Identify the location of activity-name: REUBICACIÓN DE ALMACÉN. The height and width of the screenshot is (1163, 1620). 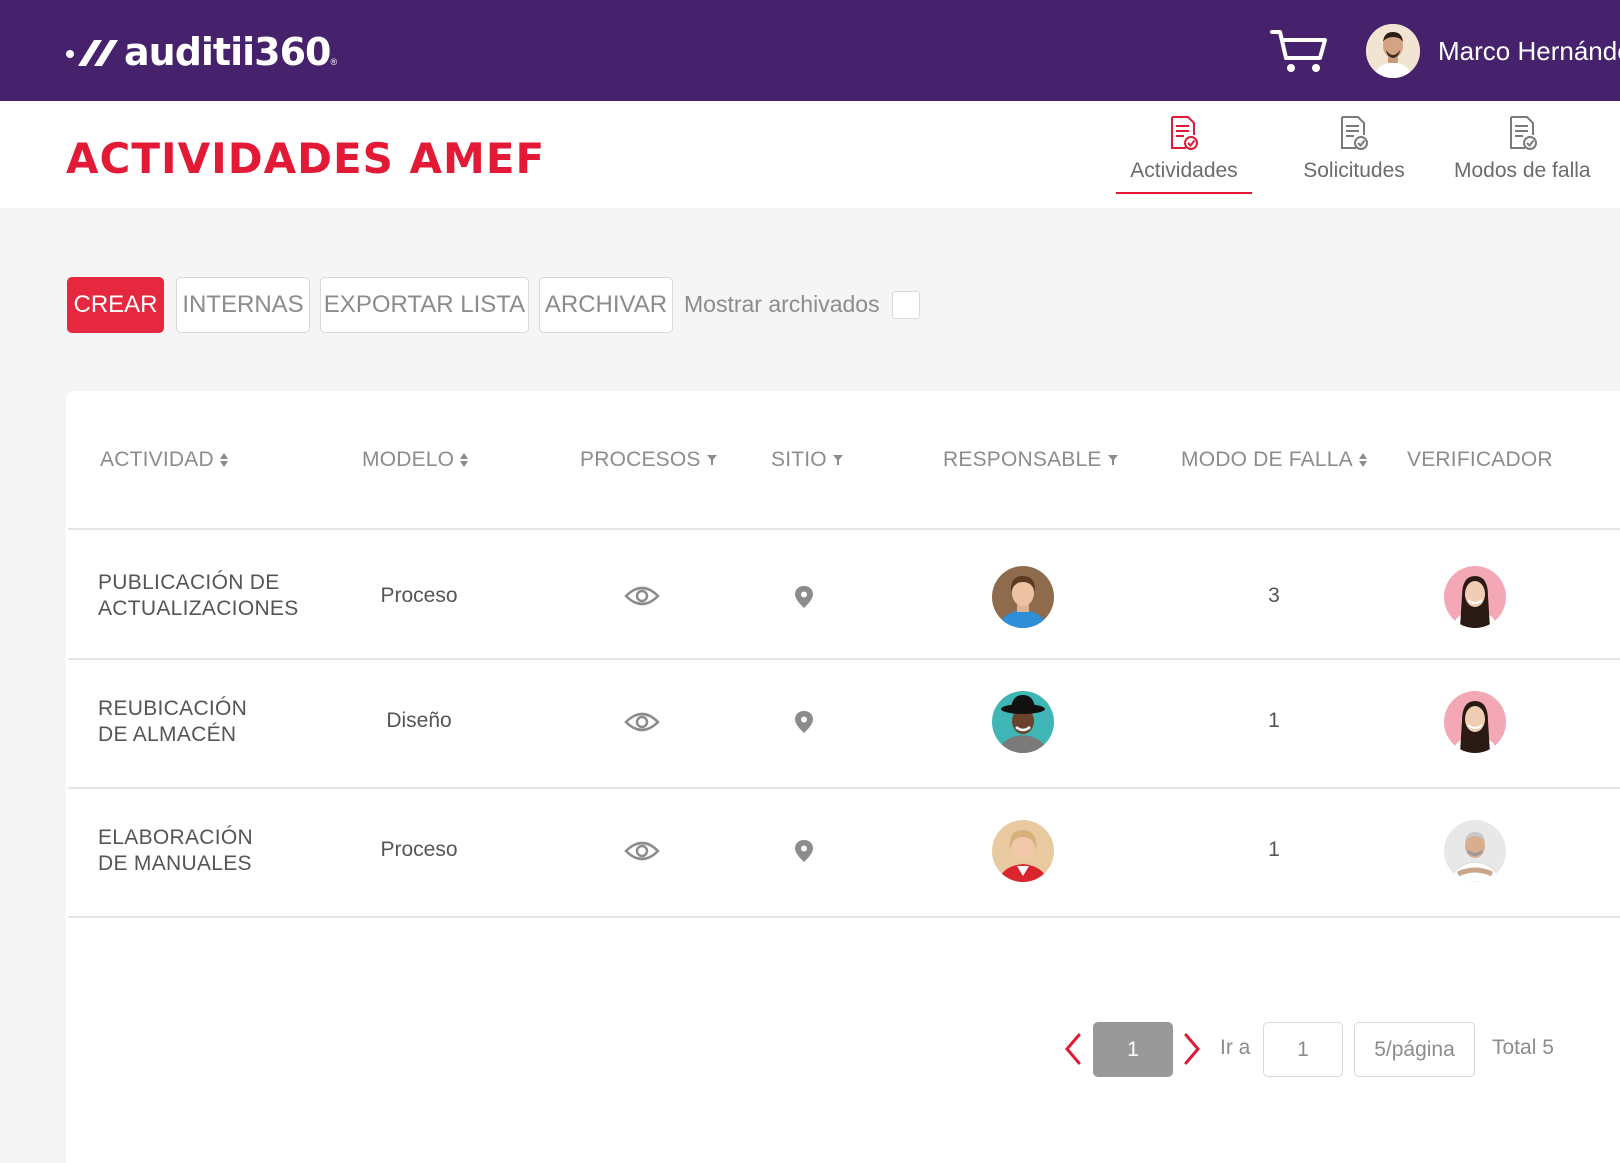
(213, 722).